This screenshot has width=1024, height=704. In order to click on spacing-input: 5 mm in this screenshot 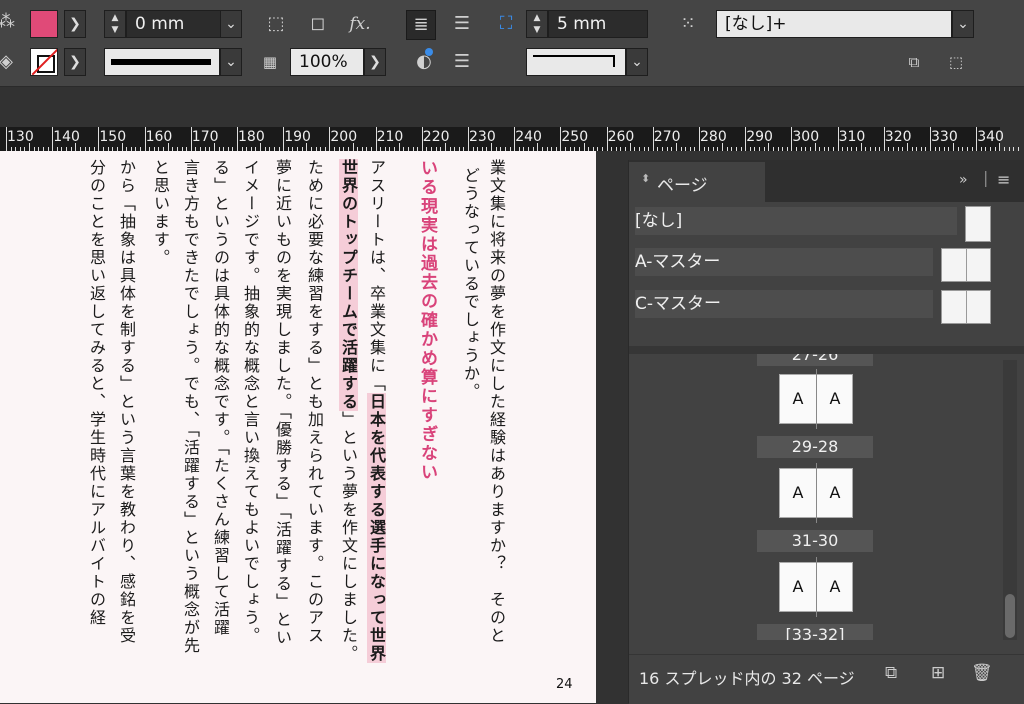, I will do `click(598, 24)`.